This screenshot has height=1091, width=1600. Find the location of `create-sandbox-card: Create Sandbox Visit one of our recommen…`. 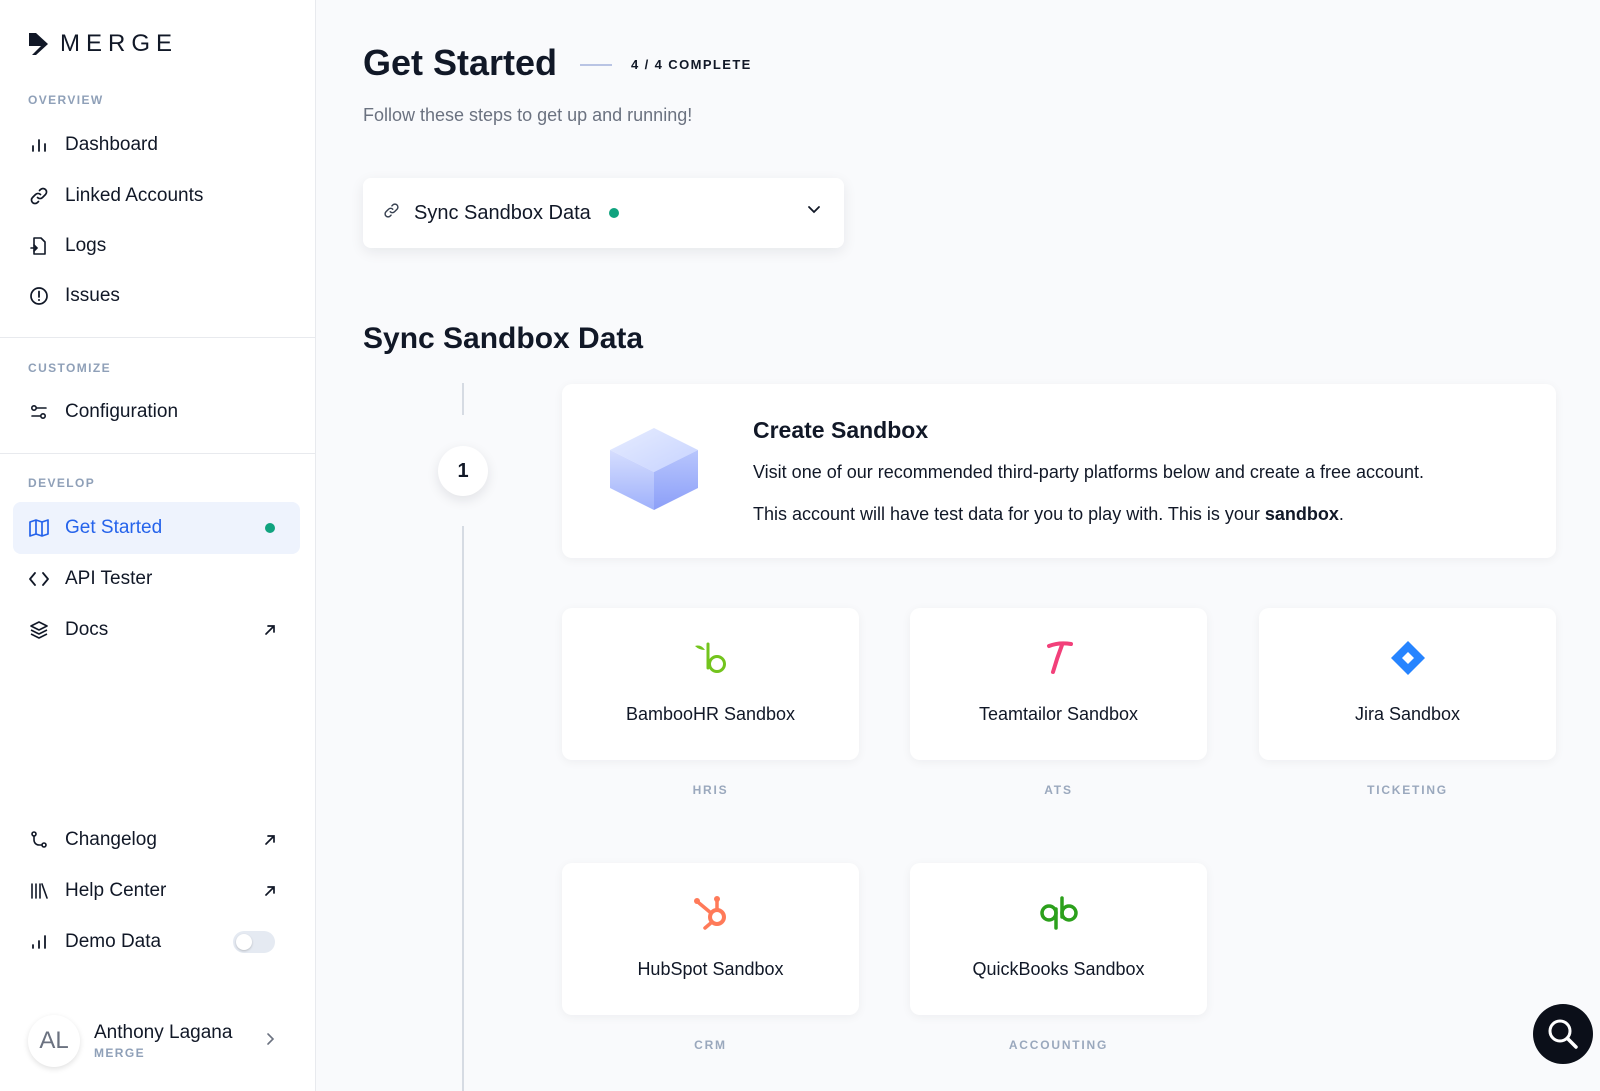

create-sandbox-card: Create Sandbox Visit one of our recommen… is located at coordinates (1059, 471).